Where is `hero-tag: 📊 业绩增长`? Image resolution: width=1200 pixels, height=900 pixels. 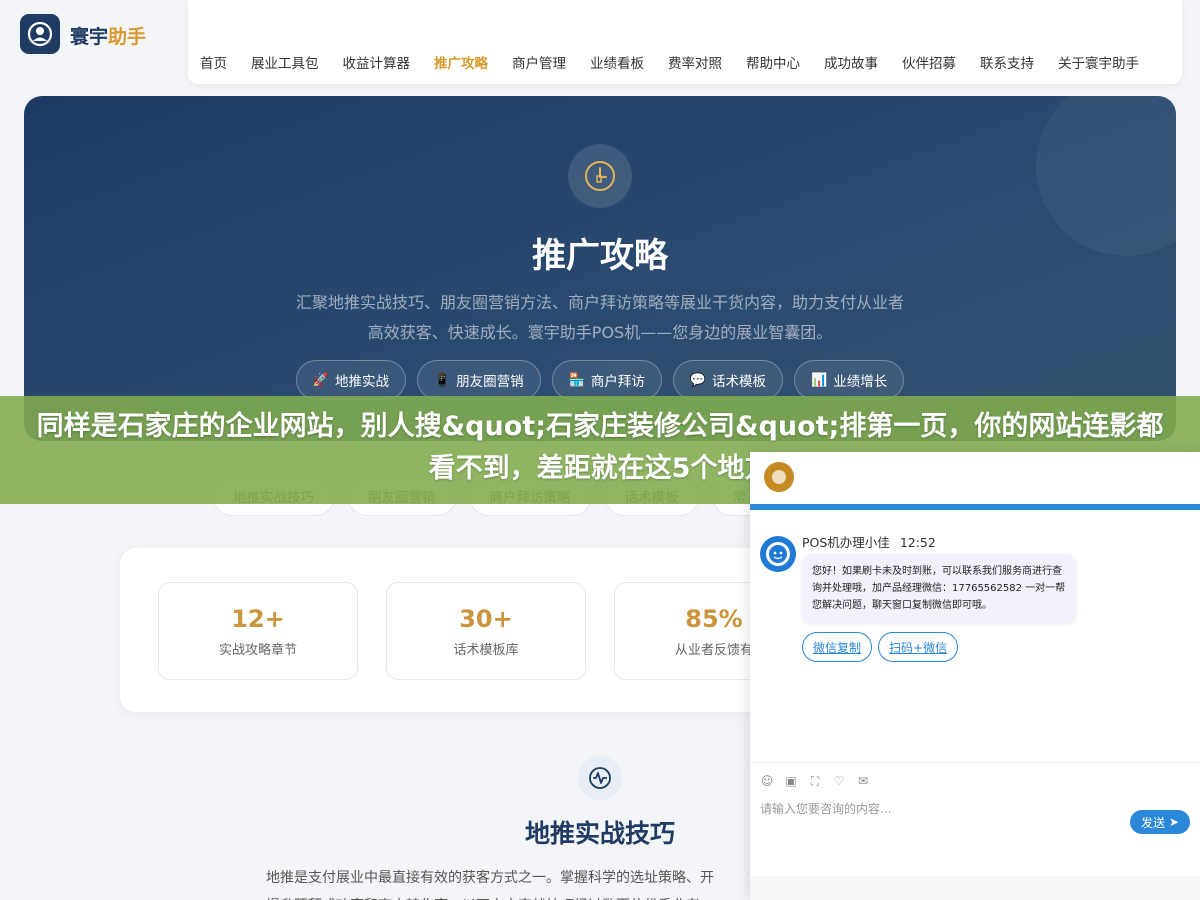 hero-tag: 📊 业绩增长 is located at coordinates (849, 380).